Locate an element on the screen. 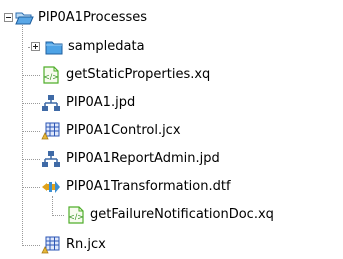 This screenshot has height=259, width=343. expand-toggle is located at coordinates (35, 46).